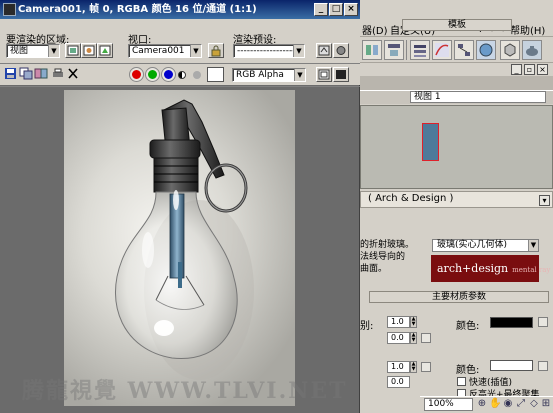 The width and height of the screenshot is (553, 413). Describe the element at coordinates (74, 74) in the screenshot. I see `clear-icon` at that location.